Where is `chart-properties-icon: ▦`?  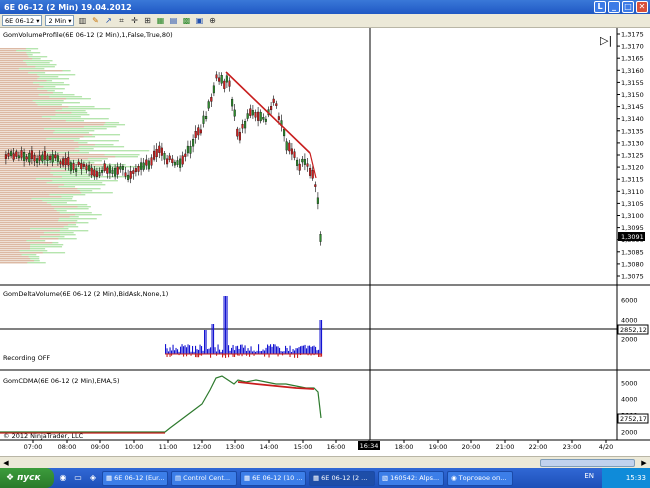
chart-properties-icon: ▦ is located at coordinates (160, 21).